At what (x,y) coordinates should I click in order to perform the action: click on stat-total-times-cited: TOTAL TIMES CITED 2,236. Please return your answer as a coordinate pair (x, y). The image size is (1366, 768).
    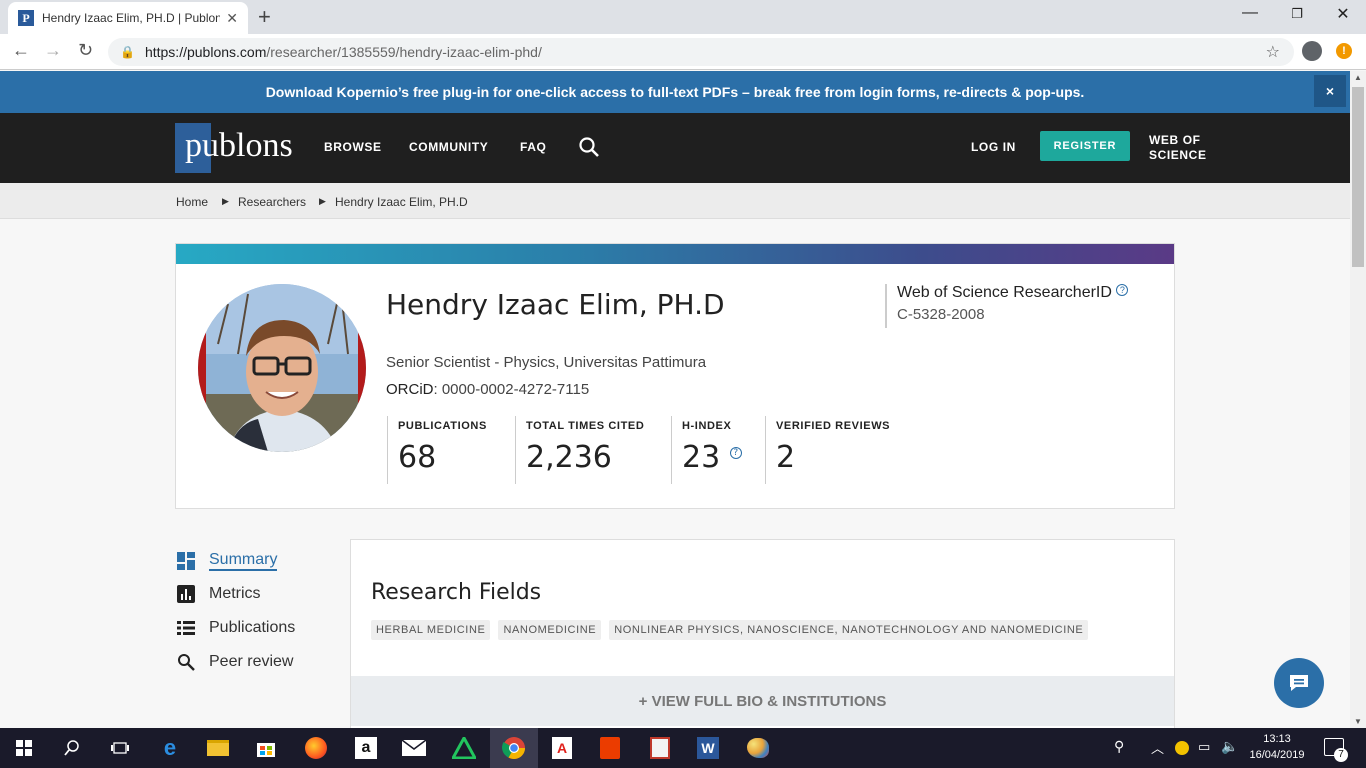
    Looking at the image, I should click on (579, 450).